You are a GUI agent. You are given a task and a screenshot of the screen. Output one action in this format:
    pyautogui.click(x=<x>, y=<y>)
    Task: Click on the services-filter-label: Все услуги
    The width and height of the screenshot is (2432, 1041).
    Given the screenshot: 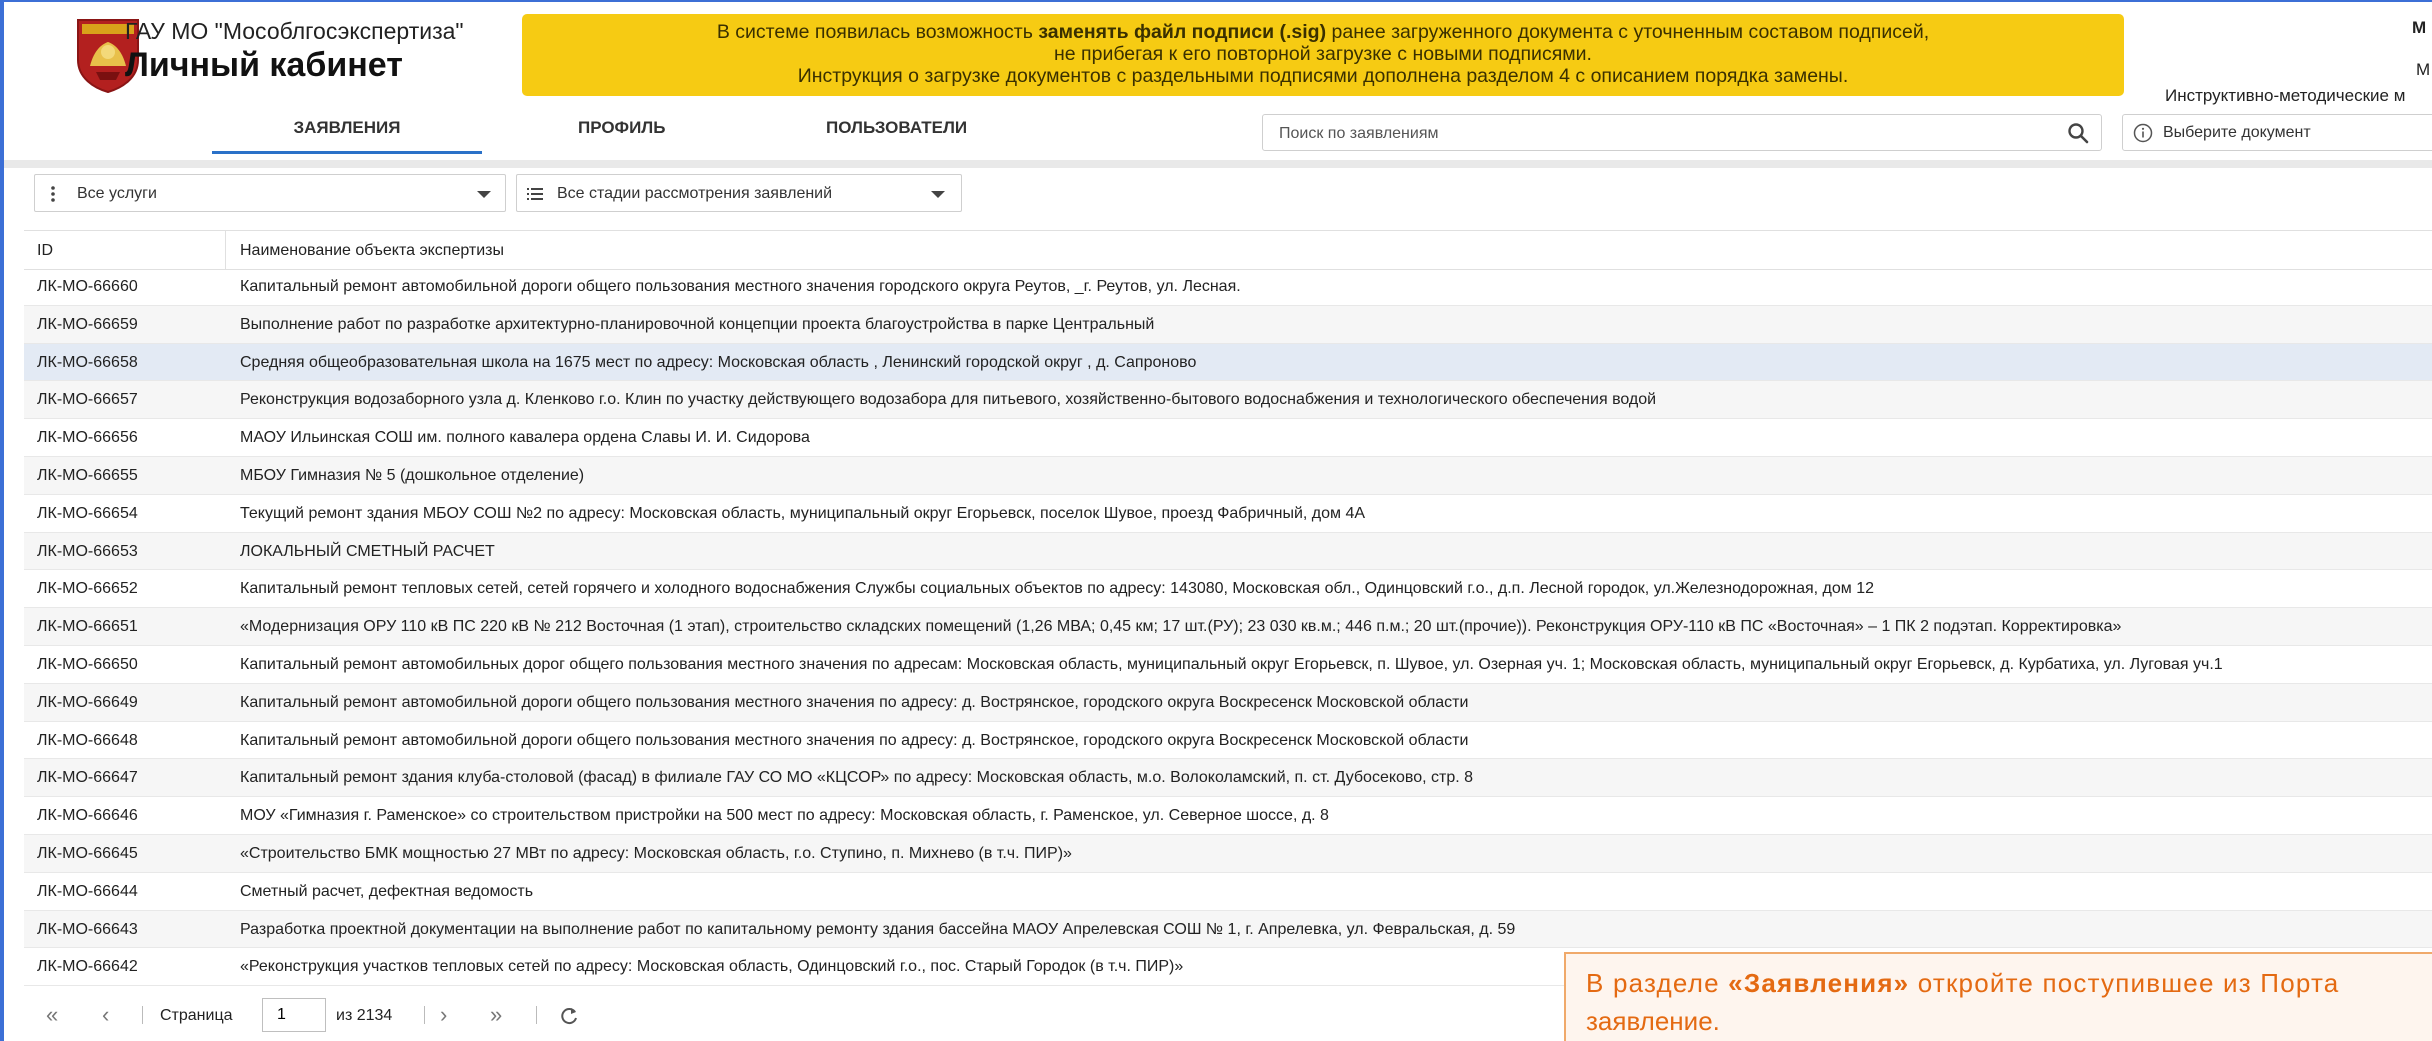 What is the action you would take?
    pyautogui.click(x=117, y=193)
    